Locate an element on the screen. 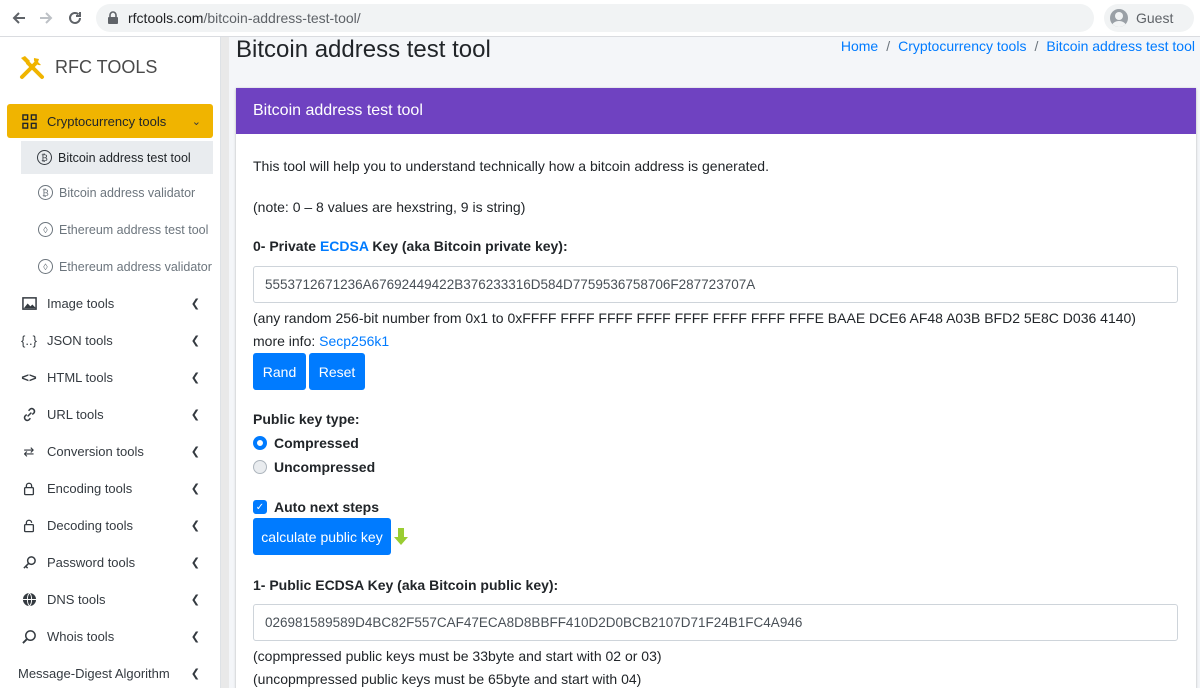  rand-button: Rand is located at coordinates (279, 371).